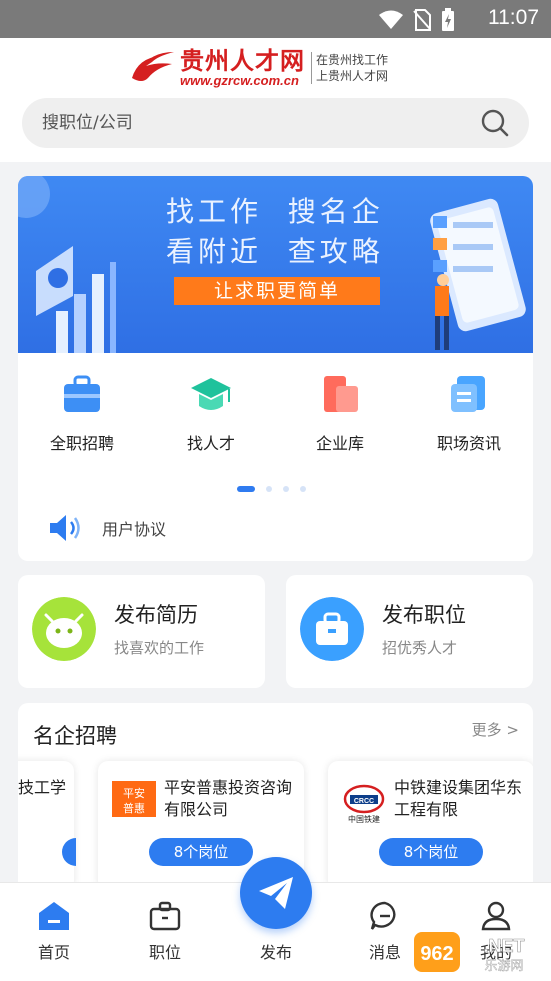  Describe the element at coordinates (211, 413) in the screenshot. I see `category-talent: 找人才` at that location.